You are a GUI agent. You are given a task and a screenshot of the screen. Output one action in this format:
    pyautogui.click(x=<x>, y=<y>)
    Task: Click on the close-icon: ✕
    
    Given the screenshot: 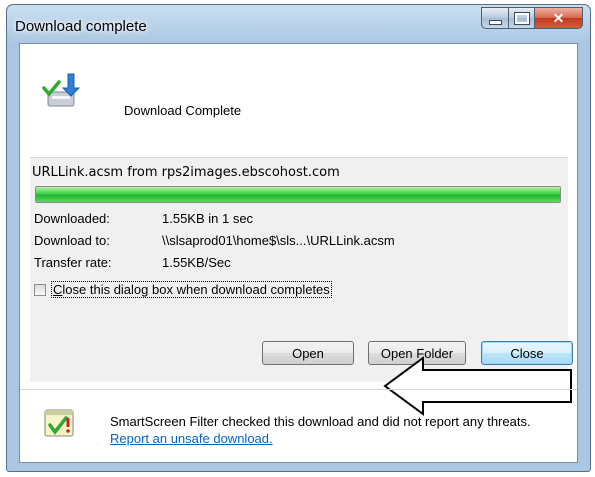 What is the action you would take?
    pyautogui.click(x=558, y=17)
    